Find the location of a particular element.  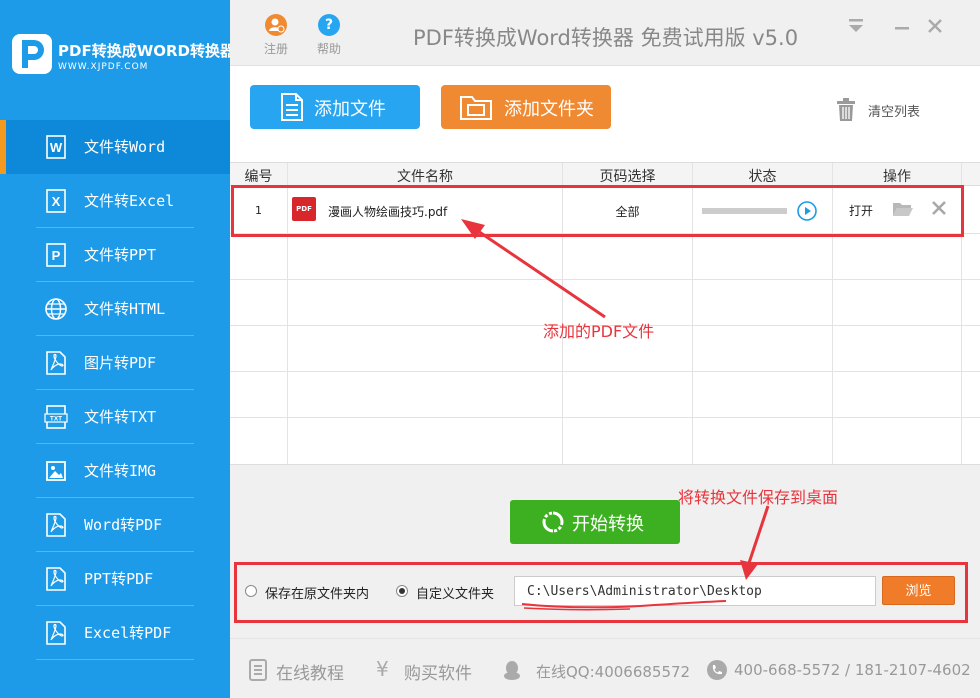

word-icon: W is located at coordinates (56, 147).